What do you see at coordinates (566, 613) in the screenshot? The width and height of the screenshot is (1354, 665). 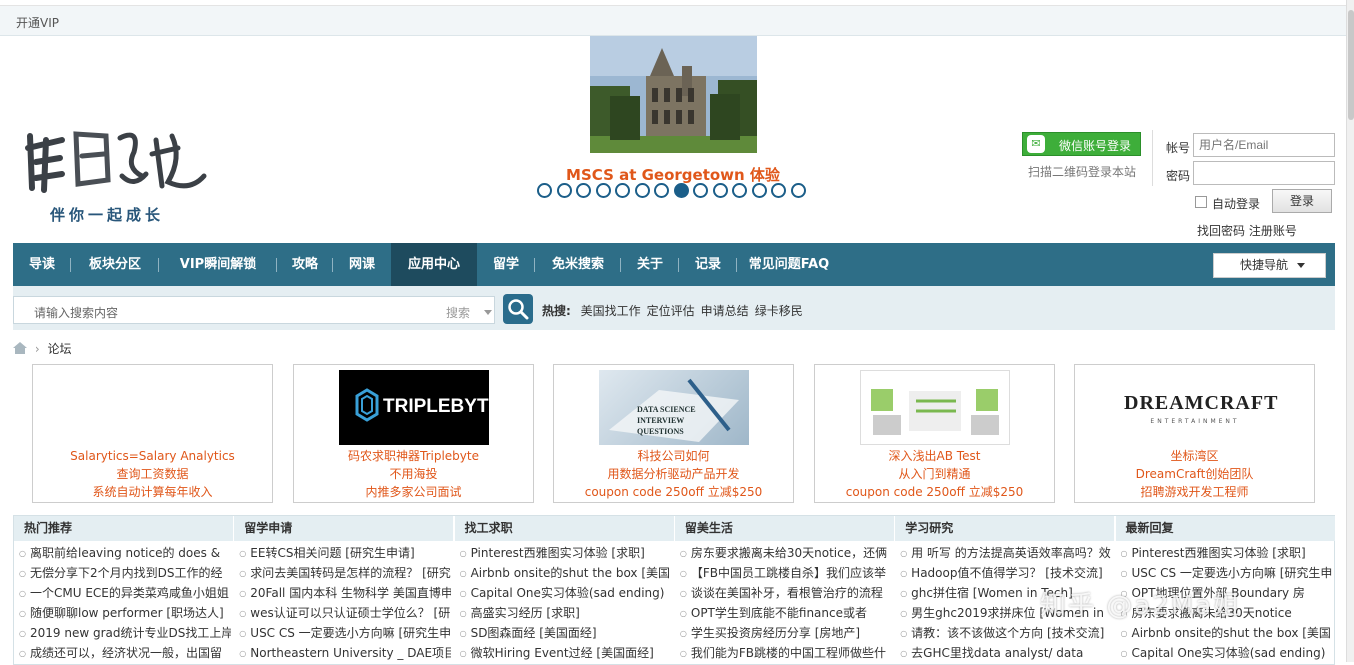 I see `topic-link: 高盛实习经历 [求职]` at bounding box center [566, 613].